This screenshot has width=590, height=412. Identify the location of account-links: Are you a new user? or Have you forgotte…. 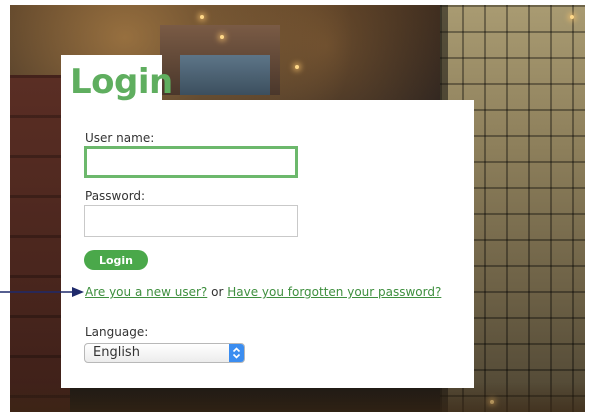
(263, 292).